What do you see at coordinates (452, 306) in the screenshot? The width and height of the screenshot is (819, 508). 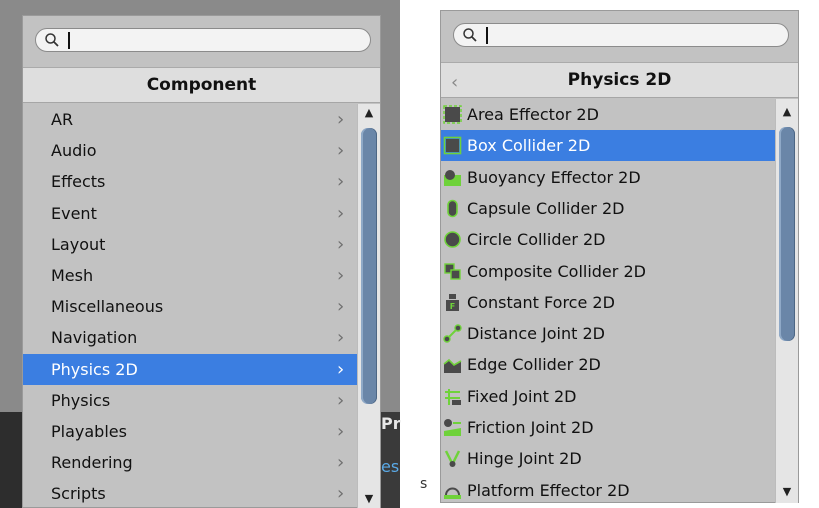 I see `svg-text: F` at bounding box center [452, 306].